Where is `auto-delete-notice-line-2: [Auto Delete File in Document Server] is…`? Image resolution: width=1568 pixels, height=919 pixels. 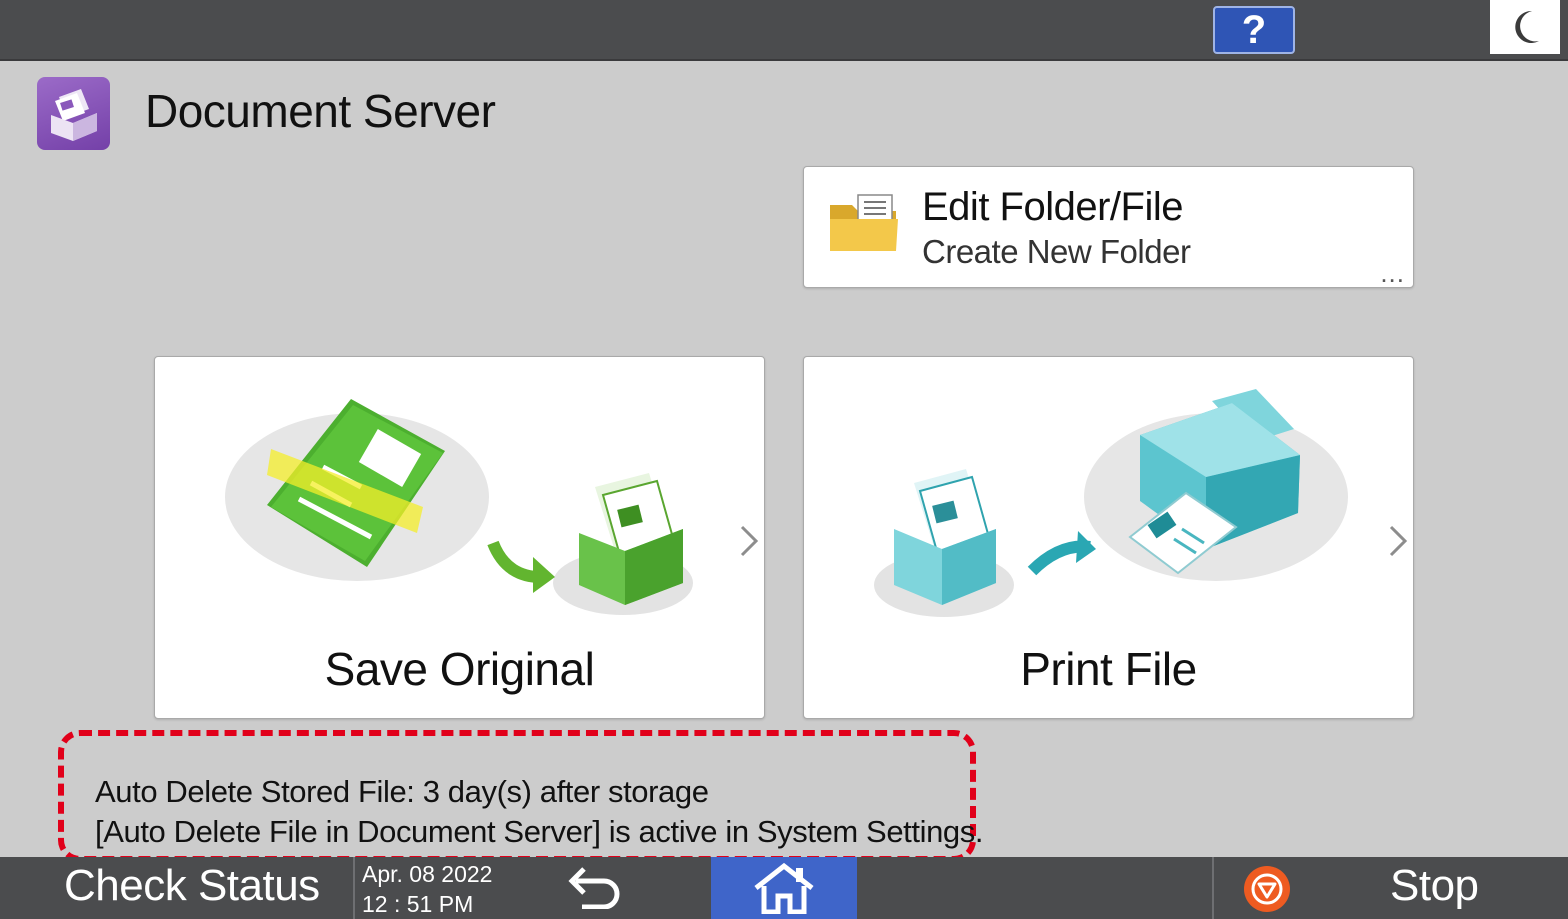
auto-delete-notice-line-2: [Auto Delete File in Document Server] is… is located at coordinates (539, 831).